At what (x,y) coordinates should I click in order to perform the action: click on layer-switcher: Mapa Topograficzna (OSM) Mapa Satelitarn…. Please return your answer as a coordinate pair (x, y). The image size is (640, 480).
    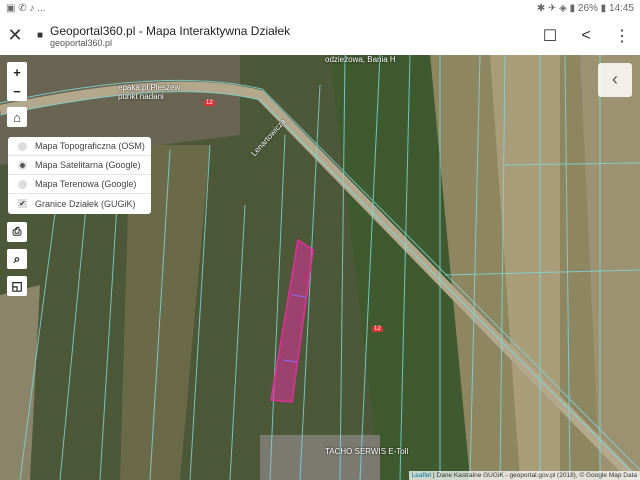
    Looking at the image, I should click on (79, 175).